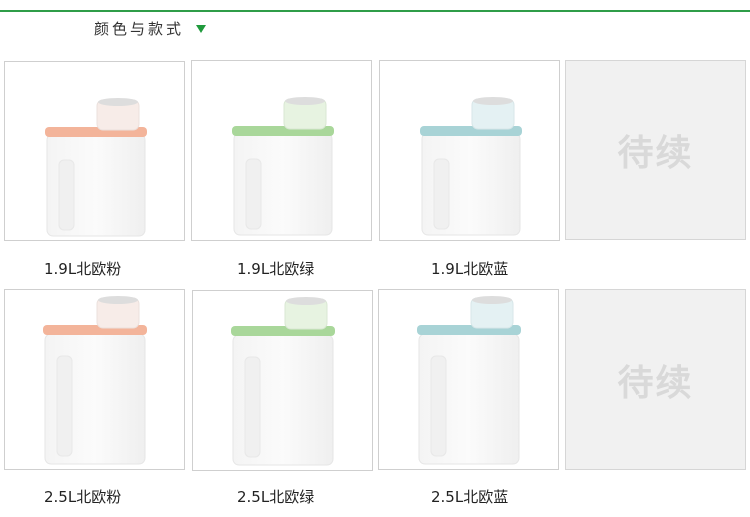  I want to click on product-label-3: 1.9L北欧蓝, so click(470, 269).